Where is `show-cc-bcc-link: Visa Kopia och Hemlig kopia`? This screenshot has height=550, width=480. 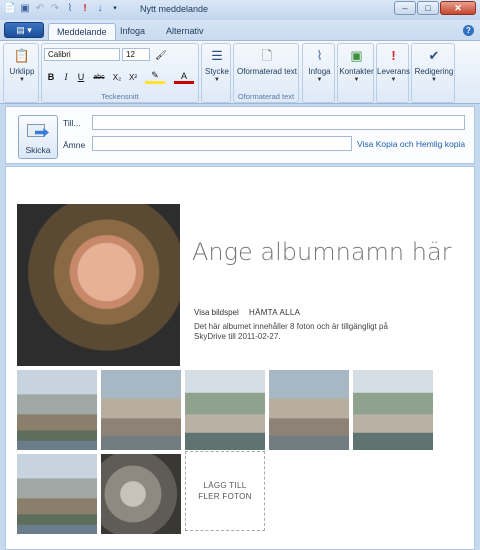
show-cc-bcc-link: Visa Kopia och Hemlig kopia is located at coordinates (411, 144).